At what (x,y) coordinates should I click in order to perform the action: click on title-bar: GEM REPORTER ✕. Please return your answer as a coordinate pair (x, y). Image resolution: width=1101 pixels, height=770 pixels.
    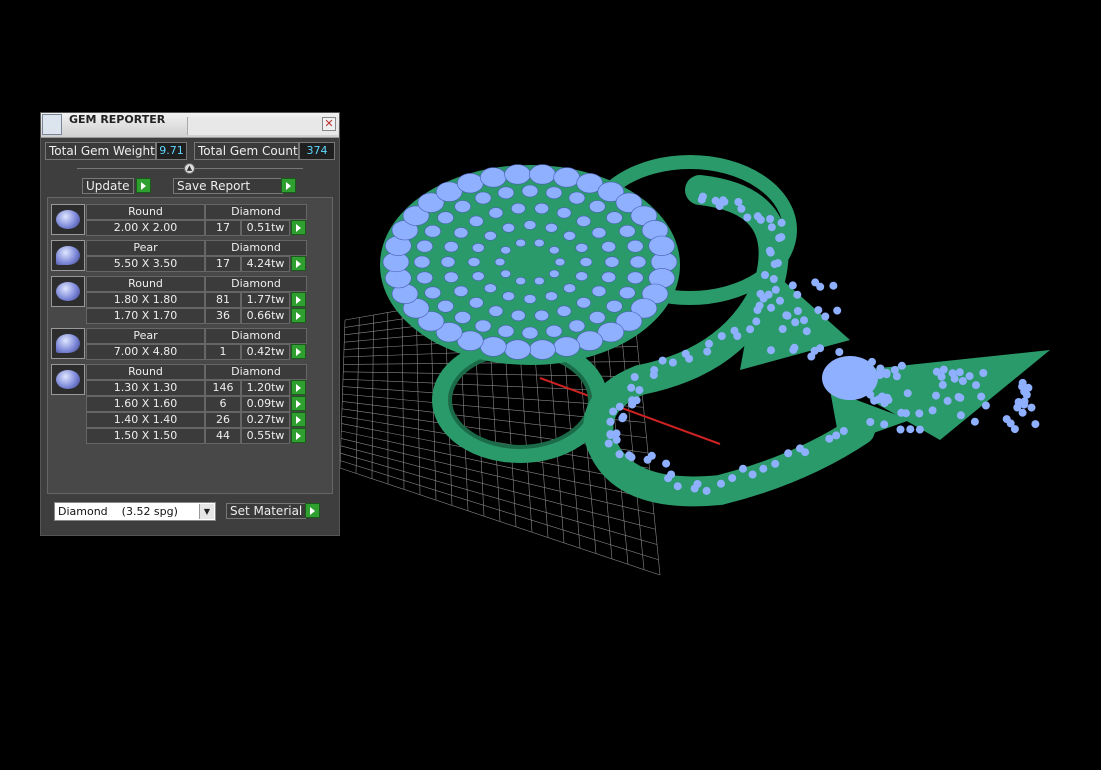
    Looking at the image, I should click on (190, 125).